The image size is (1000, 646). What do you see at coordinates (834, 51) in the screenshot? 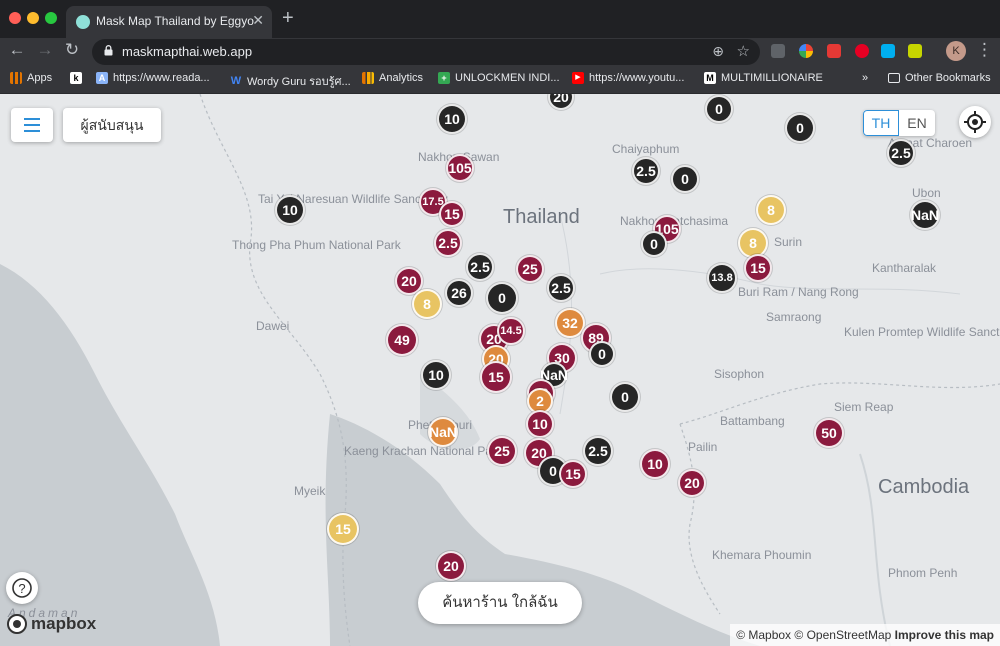
I see `extension-red-play-icon` at bounding box center [834, 51].